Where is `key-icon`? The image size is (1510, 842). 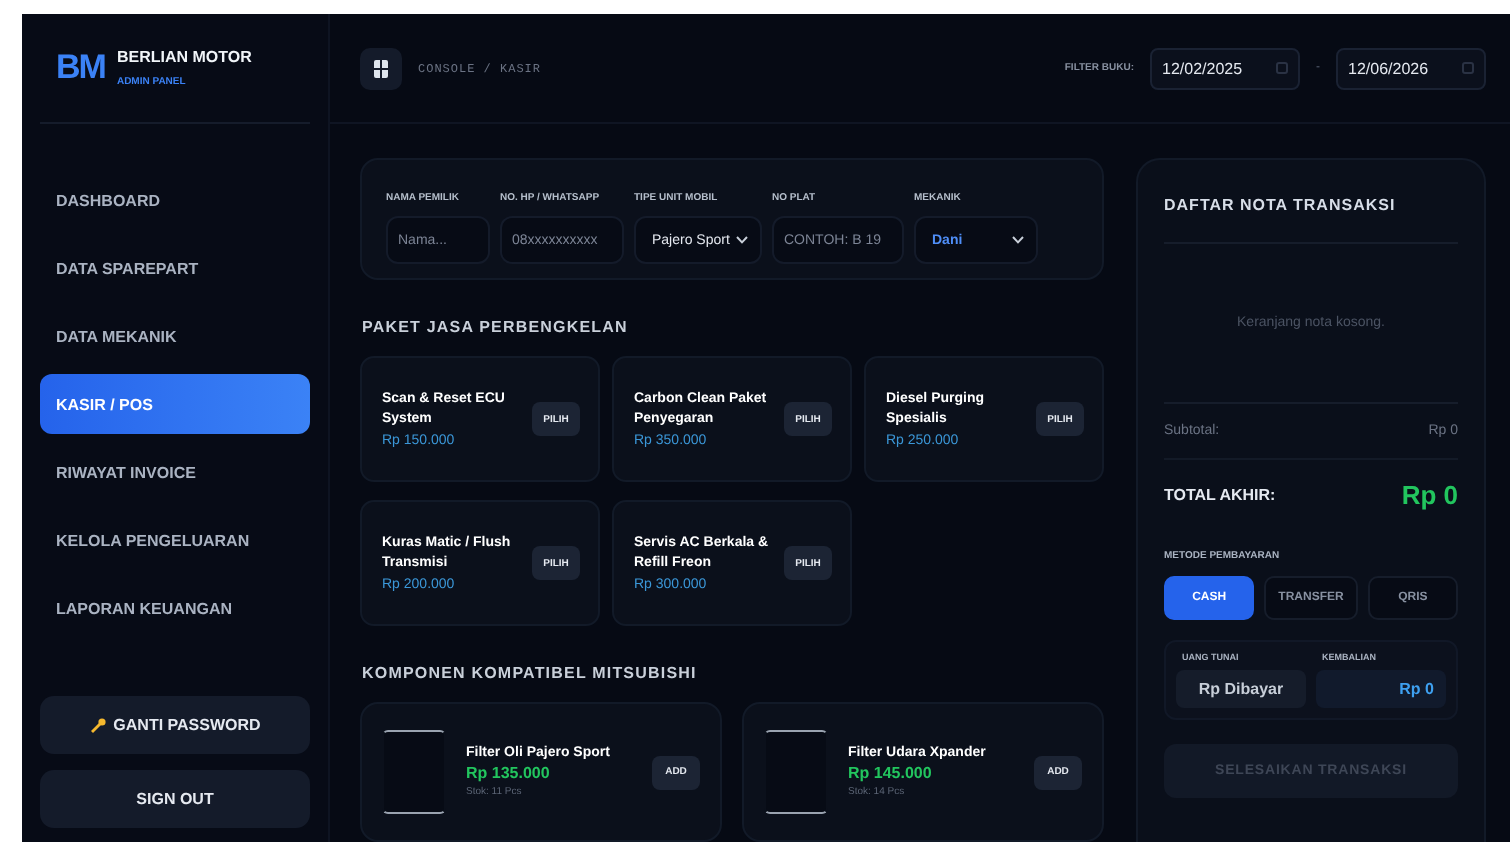
key-icon is located at coordinates (97, 725).